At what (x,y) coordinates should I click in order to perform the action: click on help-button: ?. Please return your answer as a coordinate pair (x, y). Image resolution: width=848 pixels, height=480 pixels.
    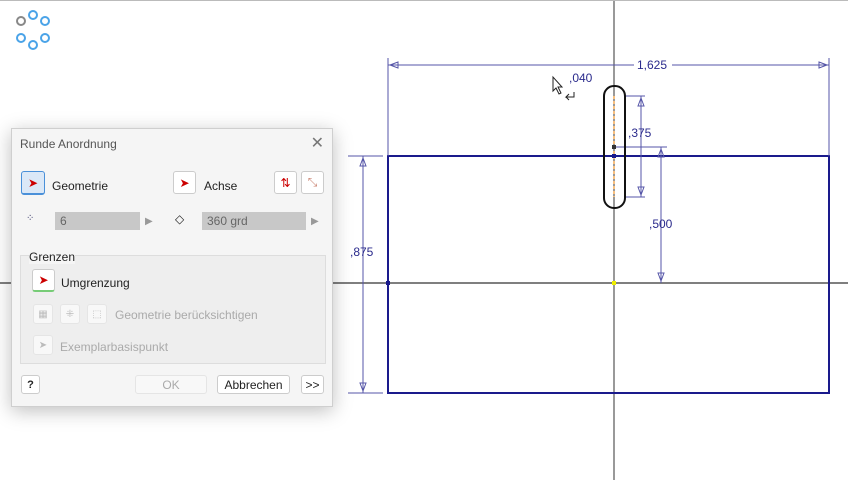
    Looking at the image, I should click on (30, 384).